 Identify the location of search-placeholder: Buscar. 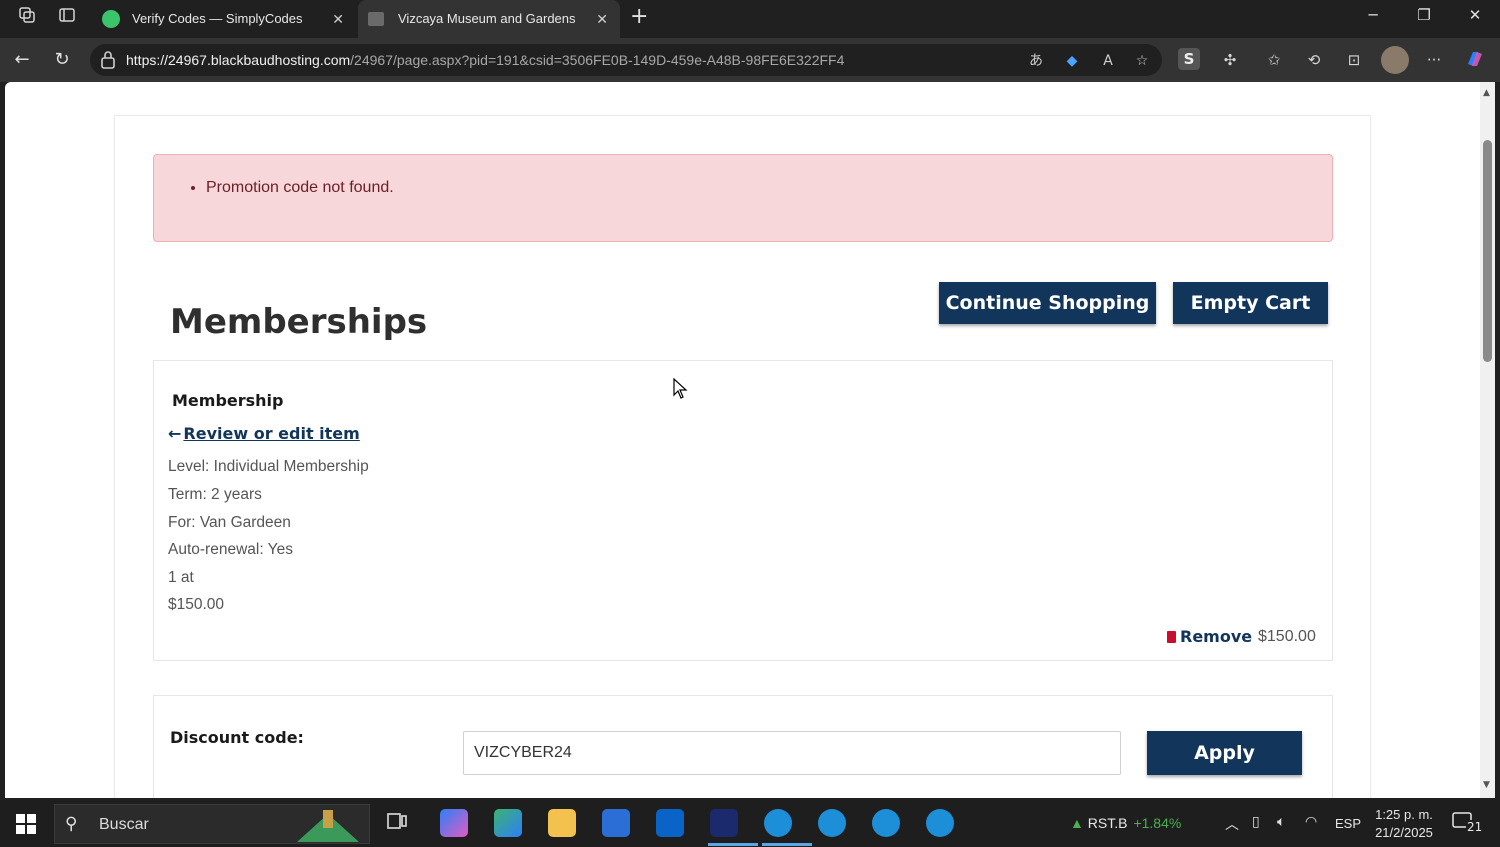
(124, 824).